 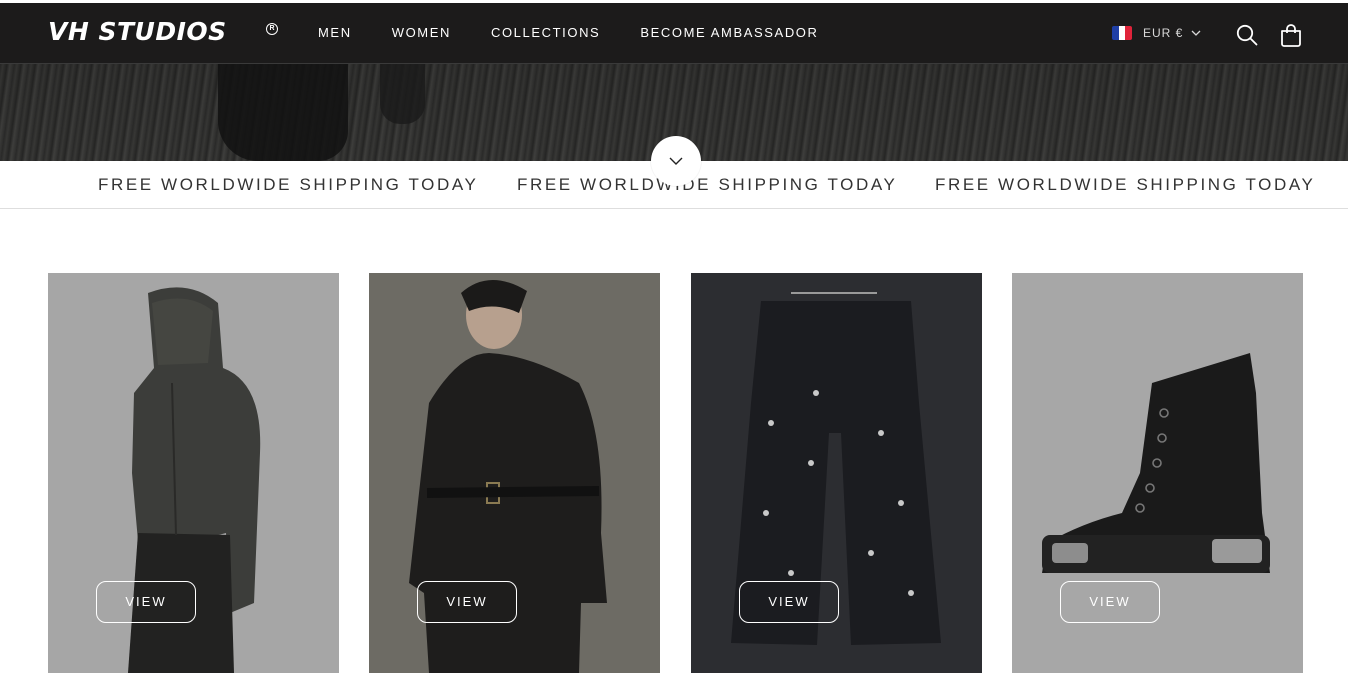 I want to click on registered-mark-icon: R, so click(x=272, y=29).